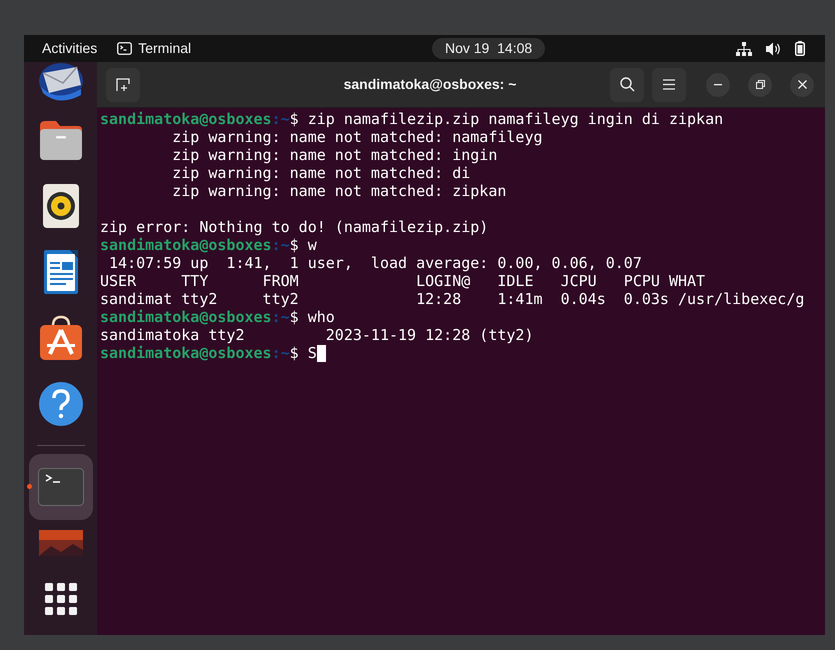 The image size is (835, 650). What do you see at coordinates (61, 272) in the screenshot?
I see `document-icon` at bounding box center [61, 272].